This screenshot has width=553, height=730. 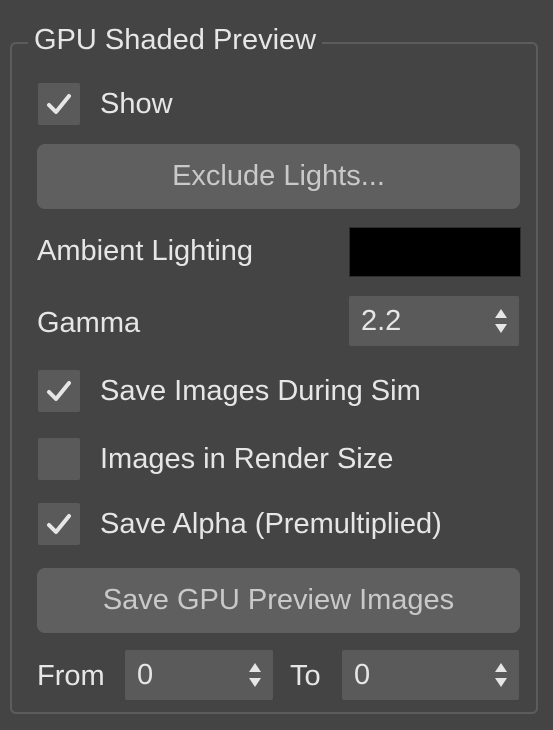 I want to click on gamma-label: Gamma, so click(x=89, y=323).